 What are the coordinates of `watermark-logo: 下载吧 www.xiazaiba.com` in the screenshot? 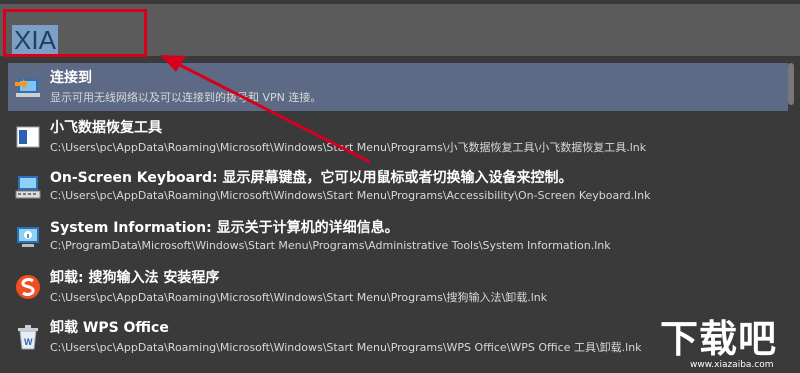 It's located at (729, 345).